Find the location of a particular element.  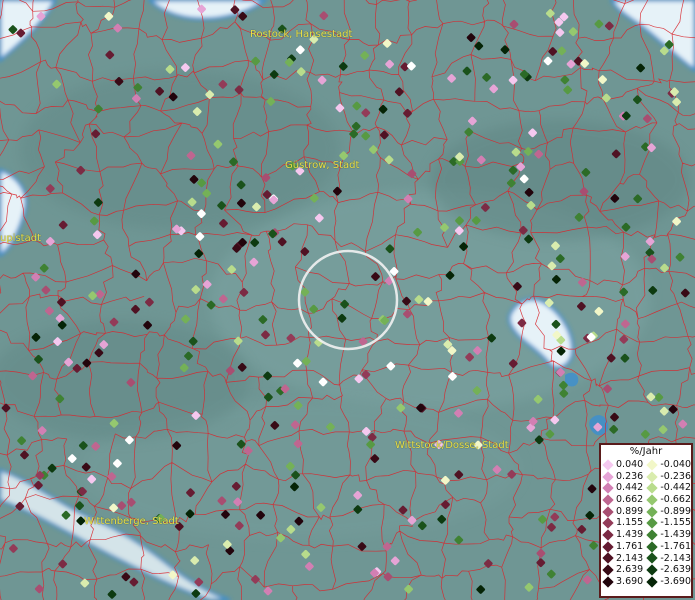

legend-row: 0.442 -0.442 is located at coordinates (646, 488).